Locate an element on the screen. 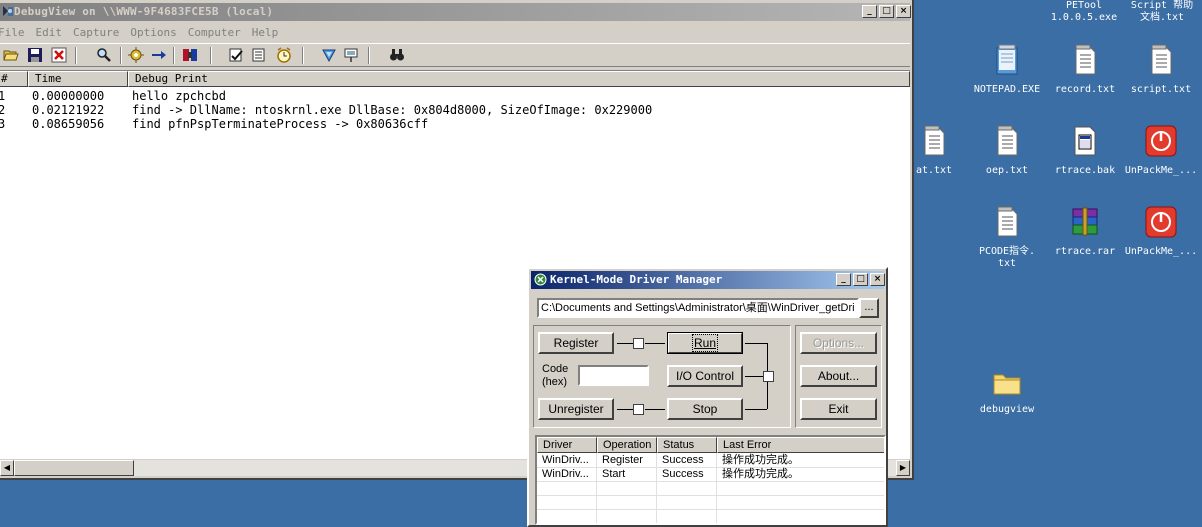  column-header-debug-print: Debug Print is located at coordinates (519, 79).